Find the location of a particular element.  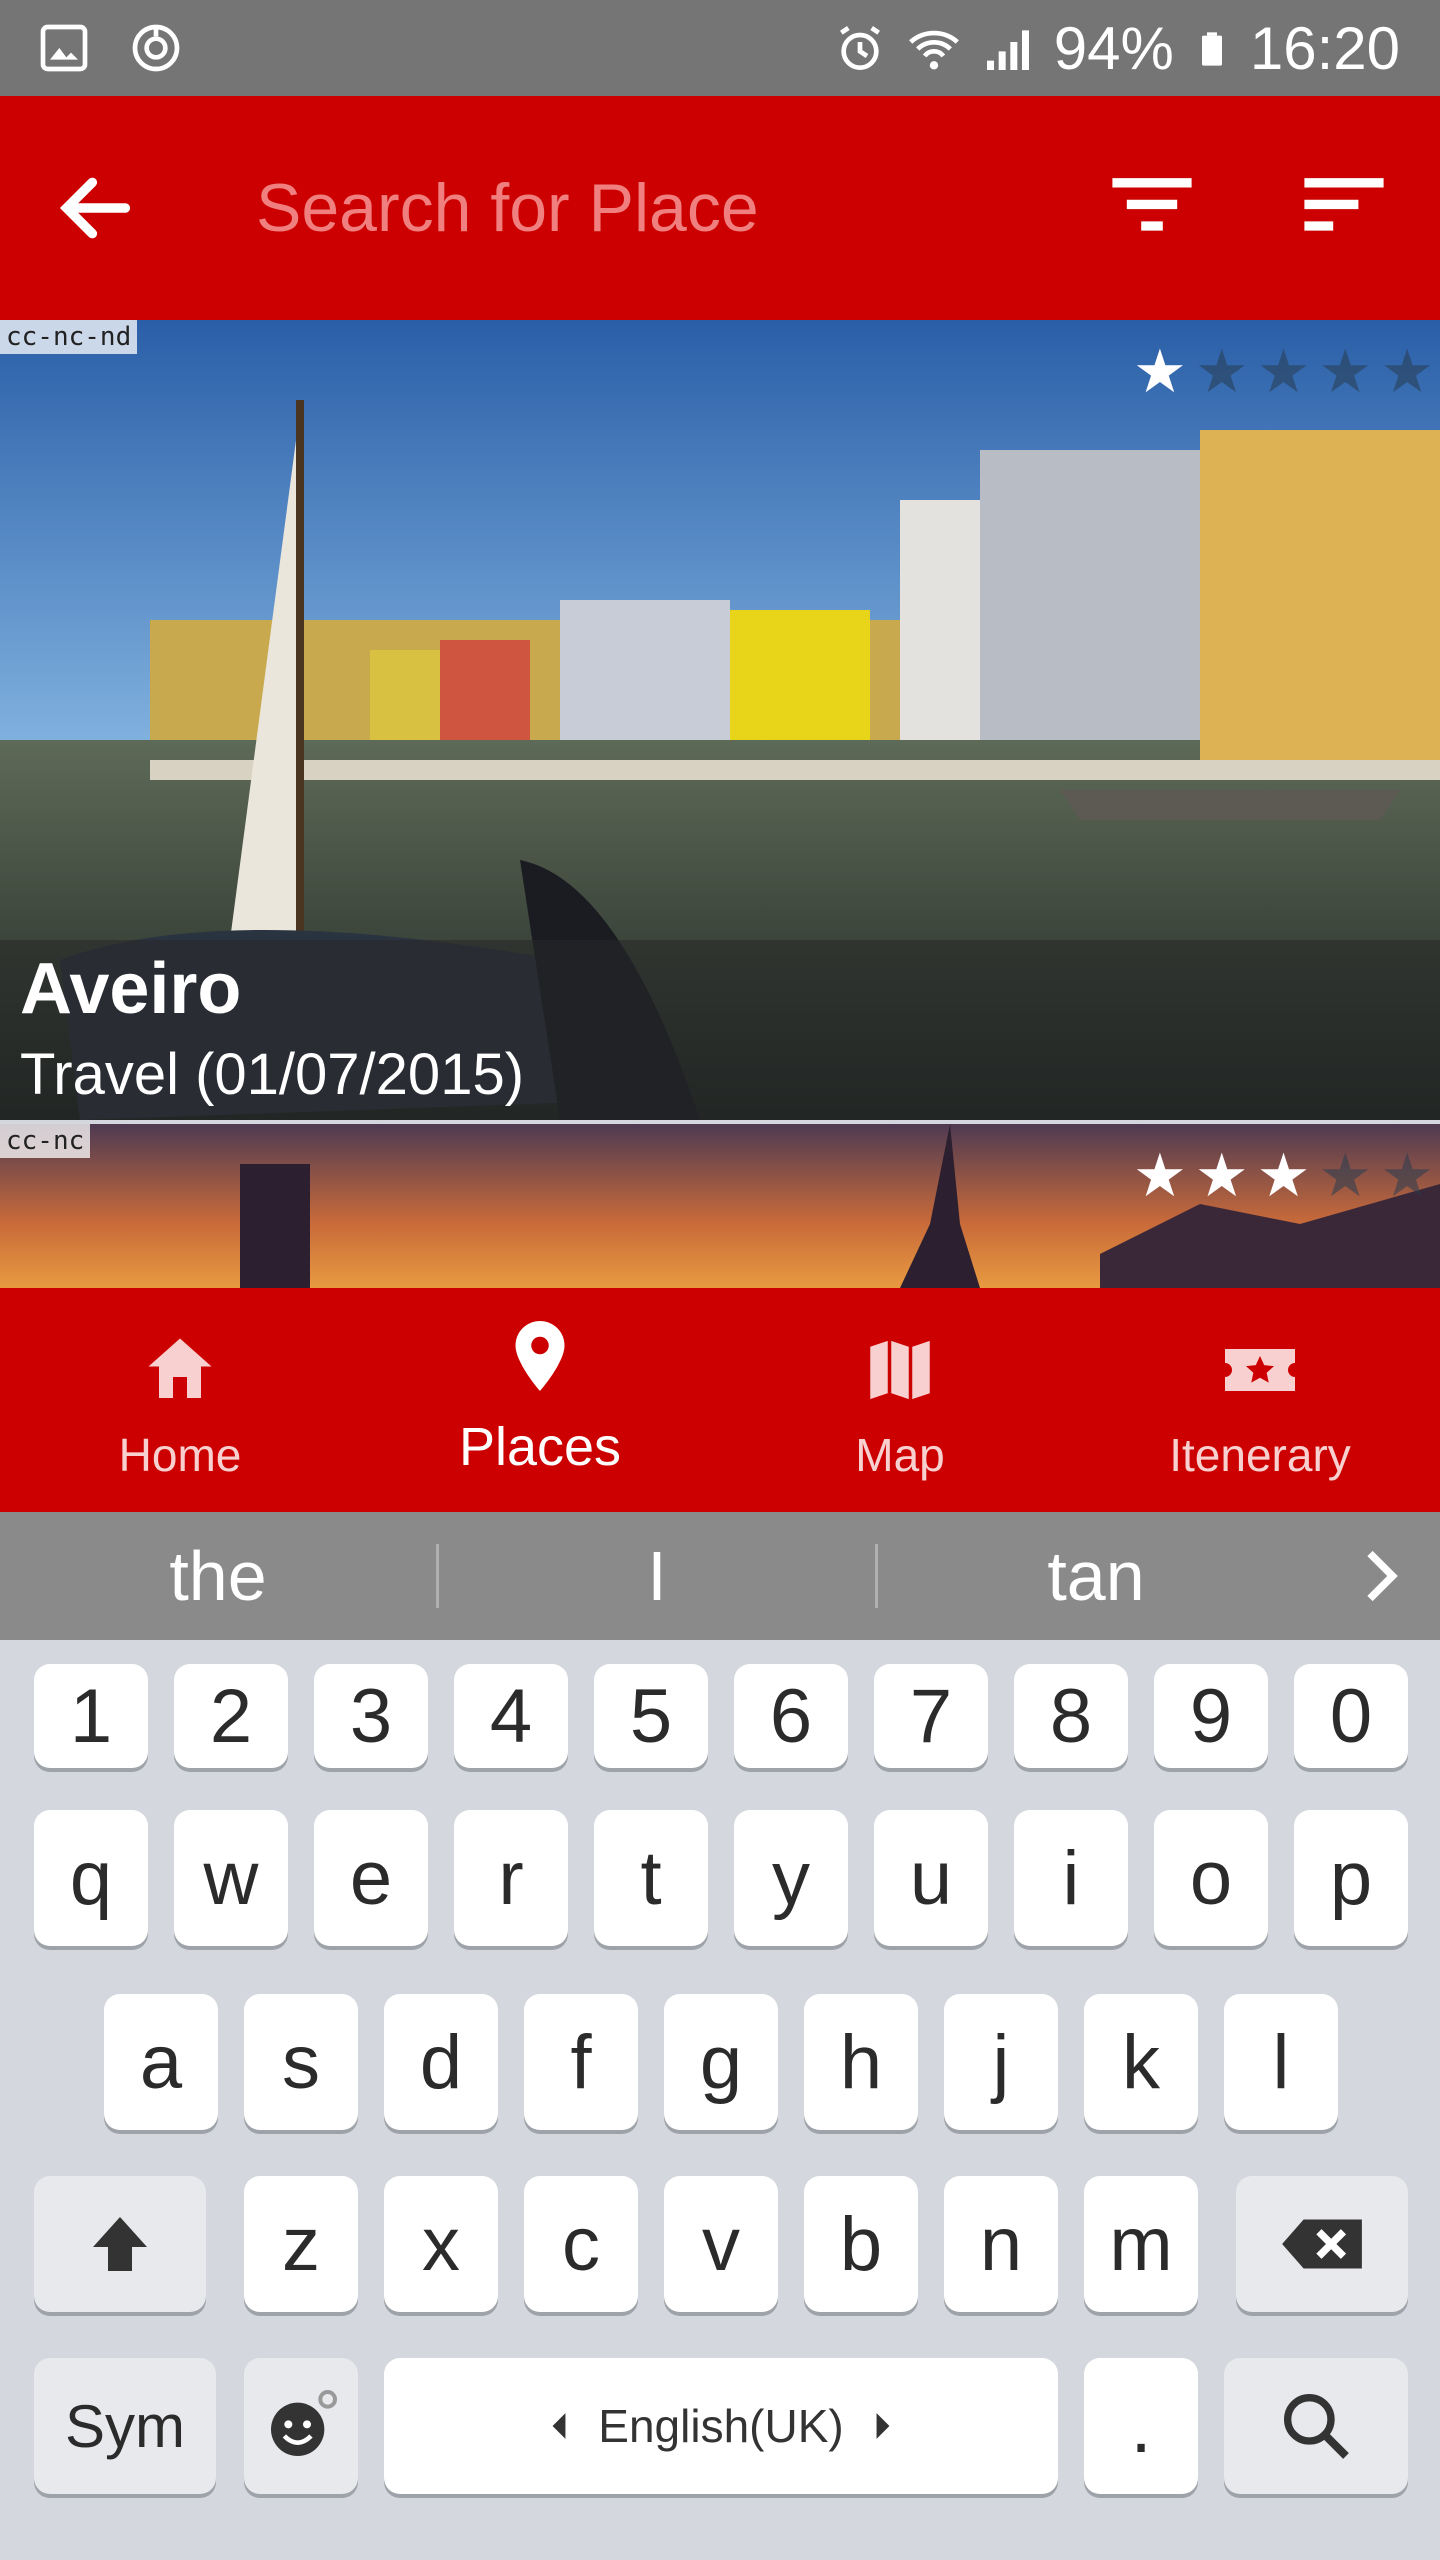

language-label: English(UK) is located at coordinates (721, 2426).